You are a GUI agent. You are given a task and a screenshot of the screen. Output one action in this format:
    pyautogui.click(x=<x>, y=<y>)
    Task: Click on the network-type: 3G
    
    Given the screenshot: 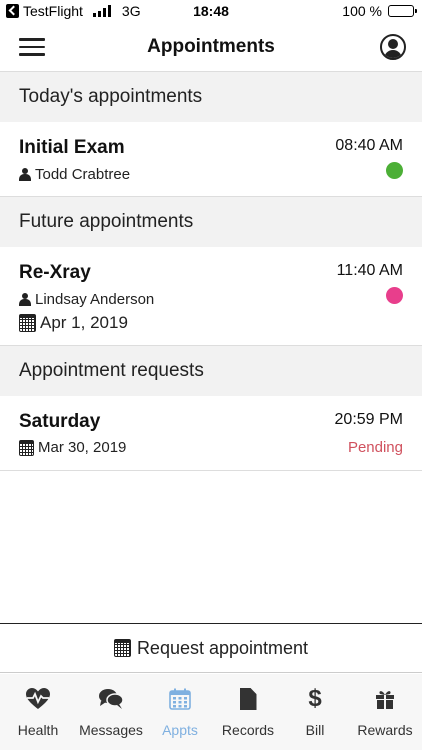 What is the action you would take?
    pyautogui.click(x=131, y=11)
    